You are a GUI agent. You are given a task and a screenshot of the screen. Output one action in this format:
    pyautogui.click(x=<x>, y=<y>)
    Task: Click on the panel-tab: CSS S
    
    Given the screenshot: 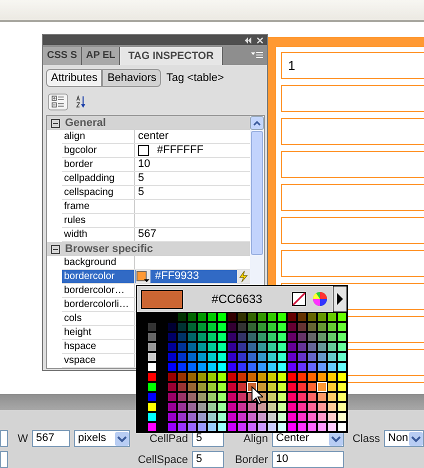 What is the action you would take?
    pyautogui.click(x=62, y=56)
    